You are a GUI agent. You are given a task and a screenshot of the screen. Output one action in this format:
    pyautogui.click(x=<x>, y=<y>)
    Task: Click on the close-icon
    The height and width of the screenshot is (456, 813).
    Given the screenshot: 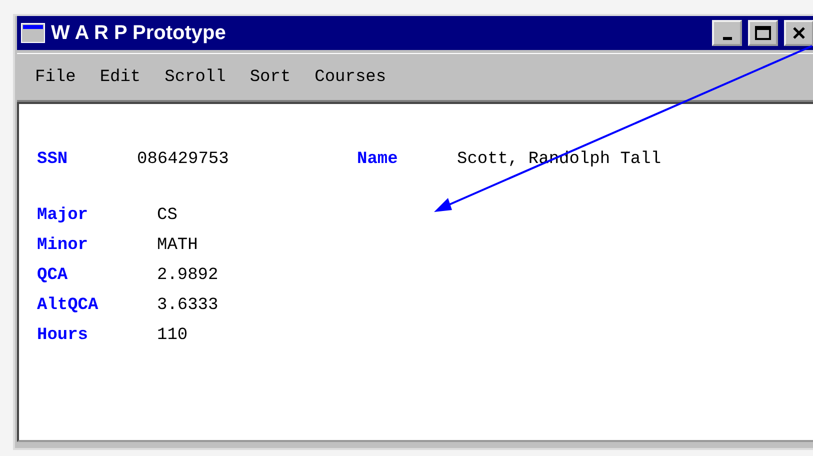 What is the action you would take?
    pyautogui.click(x=799, y=33)
    